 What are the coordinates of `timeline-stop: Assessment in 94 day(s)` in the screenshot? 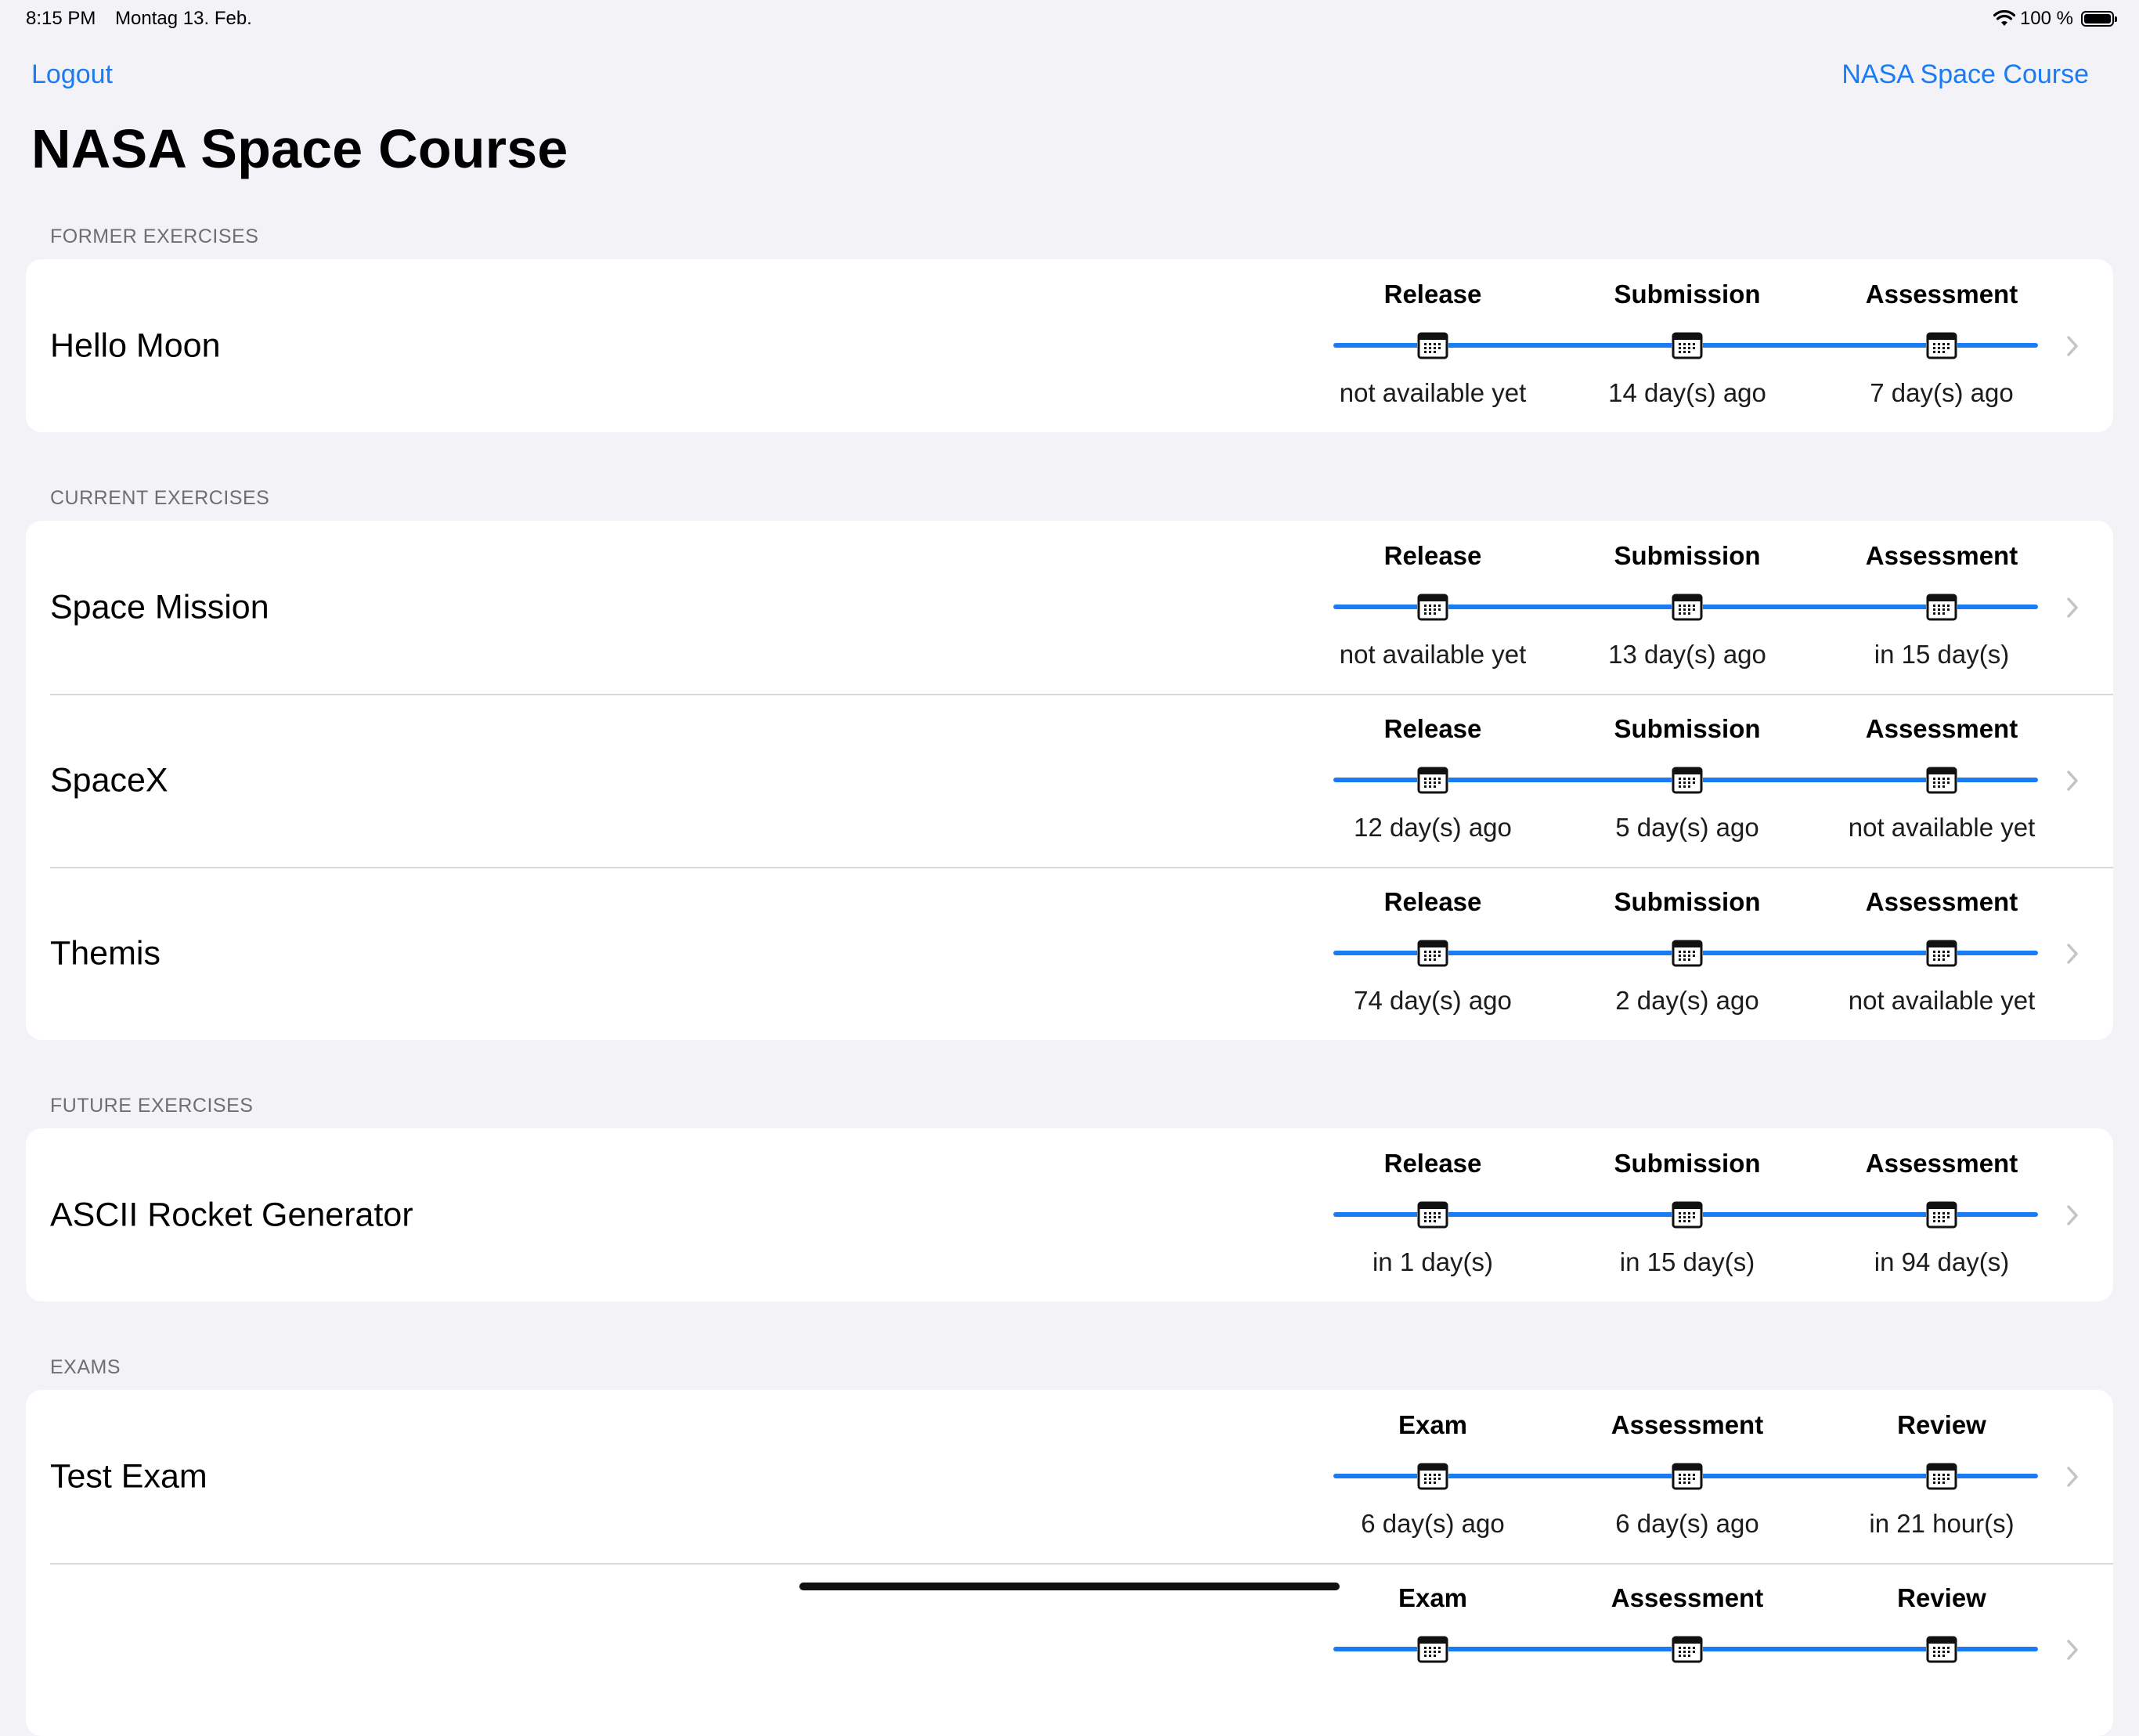 It's located at (1941, 1214).